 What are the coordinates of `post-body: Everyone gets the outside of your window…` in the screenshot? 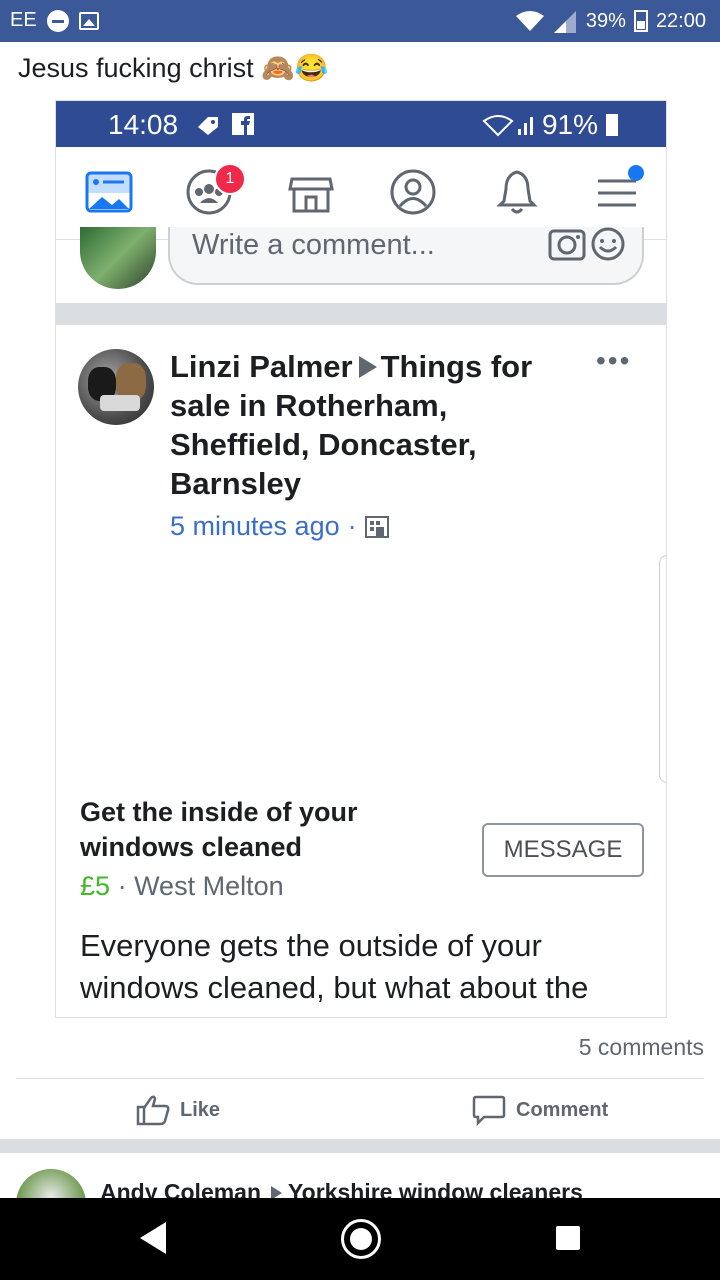 It's located at (358, 972).